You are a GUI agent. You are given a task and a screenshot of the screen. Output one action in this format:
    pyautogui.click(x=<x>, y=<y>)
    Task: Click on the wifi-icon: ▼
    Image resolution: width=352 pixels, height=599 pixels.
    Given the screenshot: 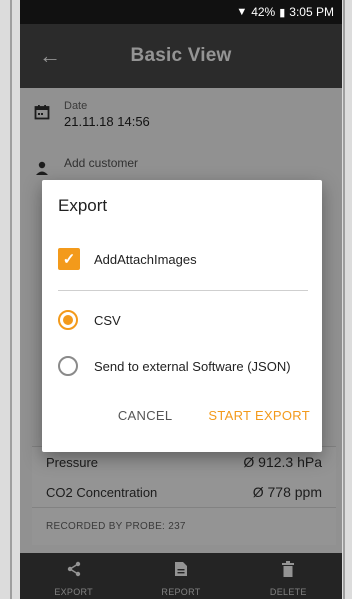 What is the action you would take?
    pyautogui.click(x=242, y=12)
    